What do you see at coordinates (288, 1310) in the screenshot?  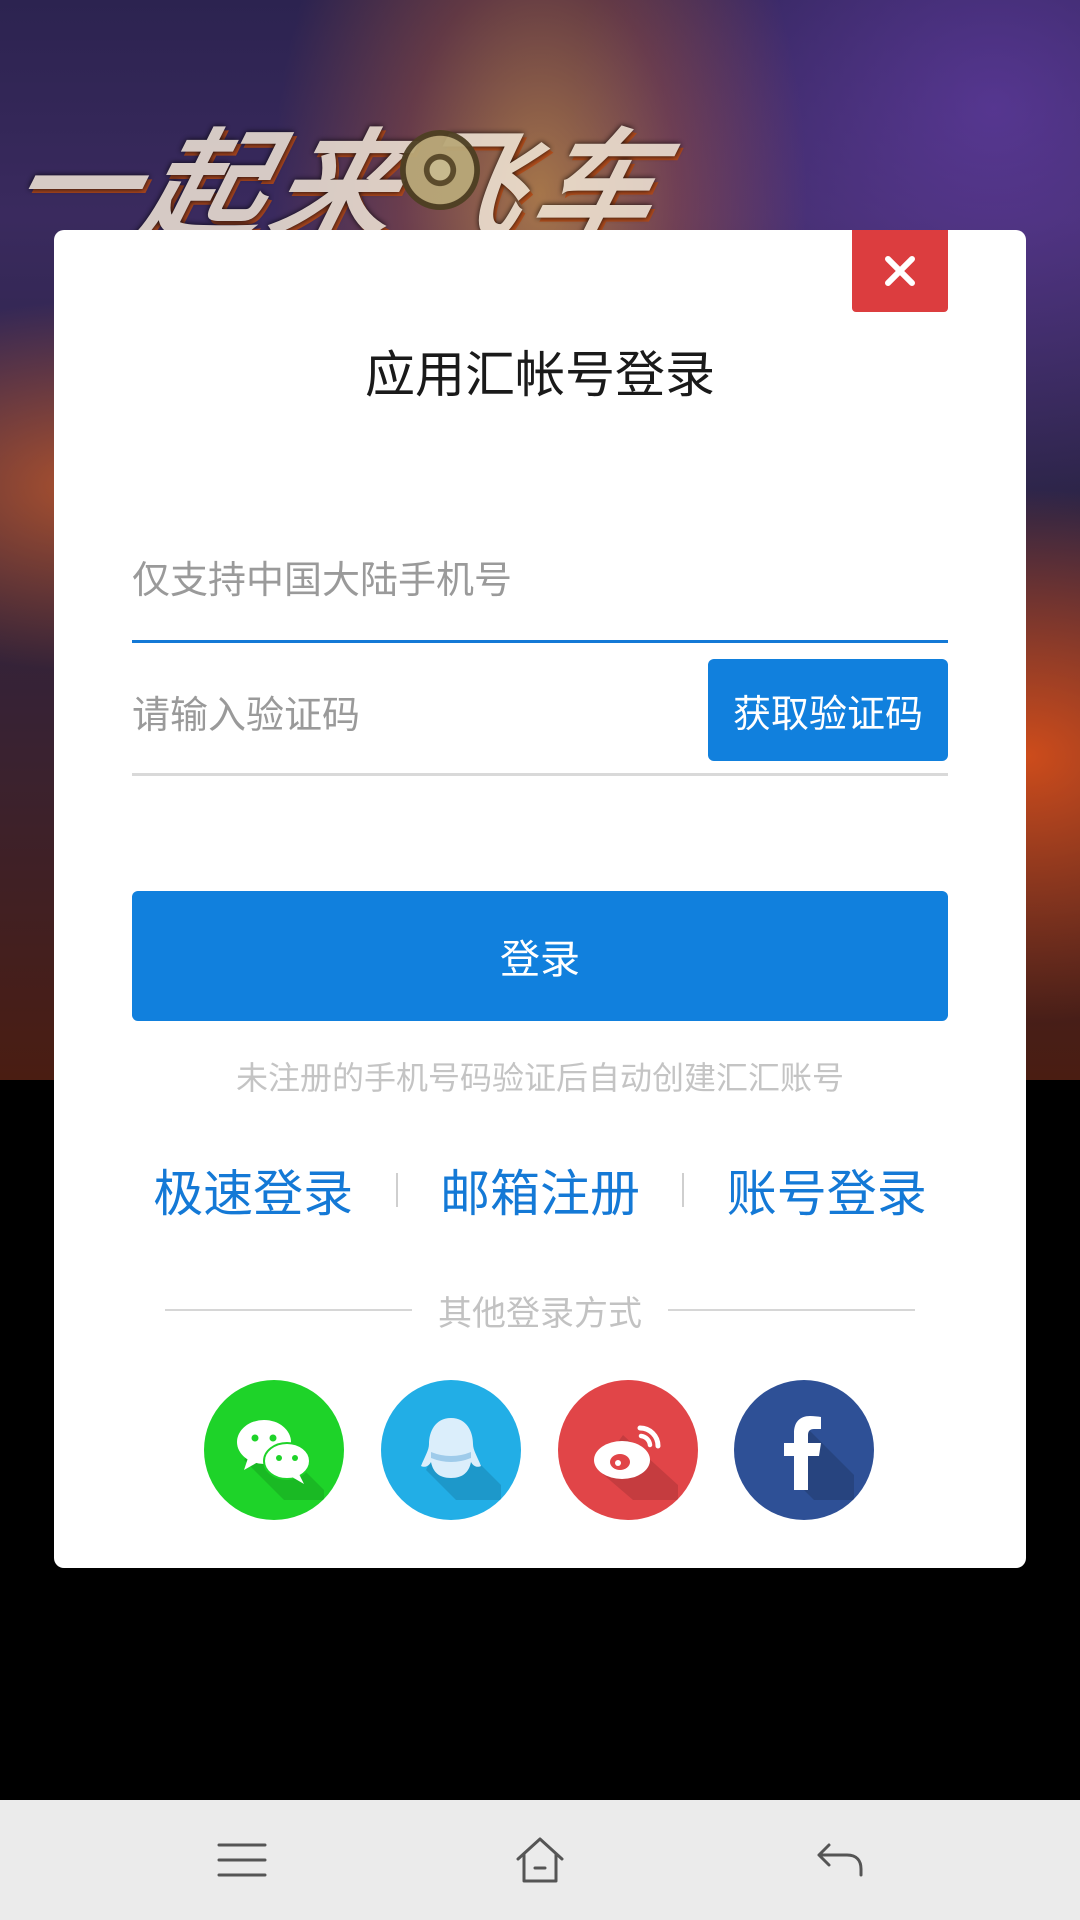 I see `divider-line-left` at bounding box center [288, 1310].